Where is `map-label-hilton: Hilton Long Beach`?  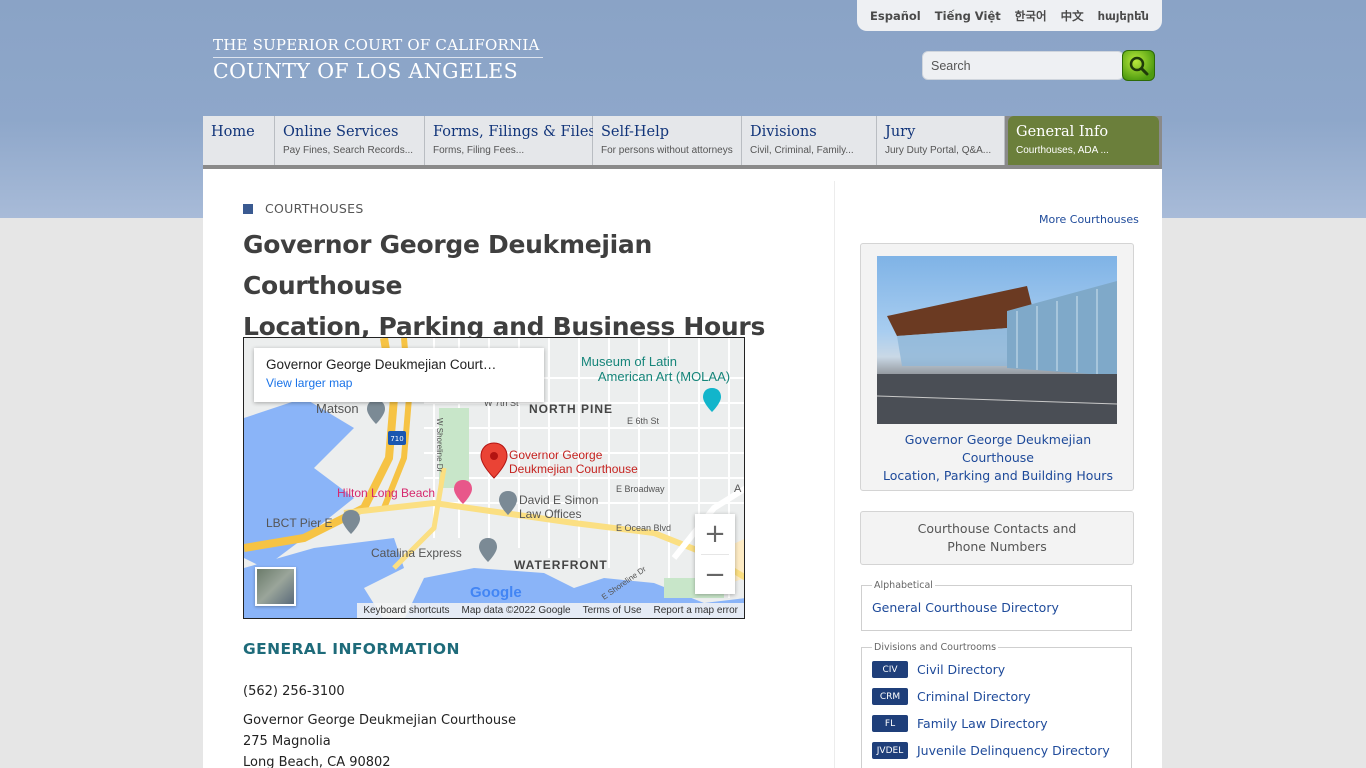 map-label-hilton: Hilton Long Beach is located at coordinates (386, 493).